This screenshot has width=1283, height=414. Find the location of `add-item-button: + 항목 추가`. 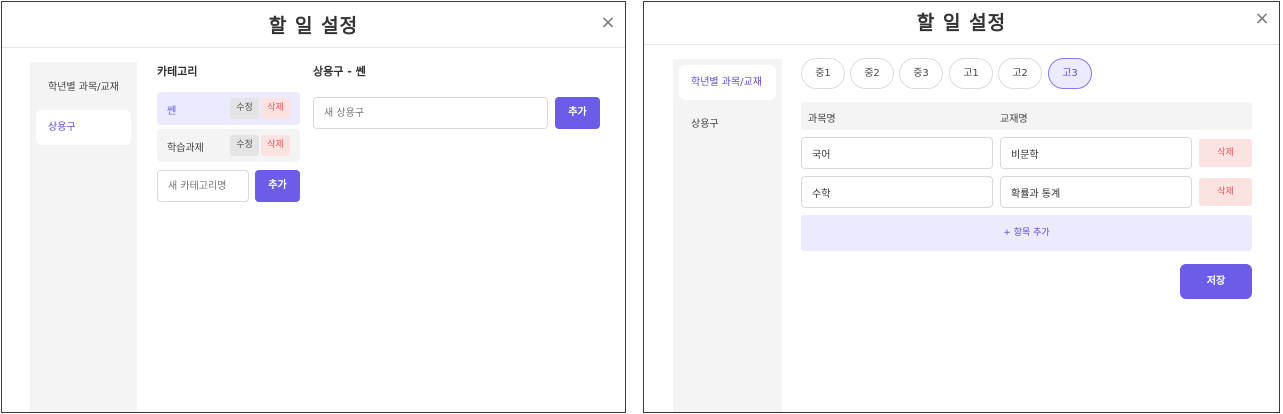

add-item-button: + 항목 추가 is located at coordinates (1026, 233).